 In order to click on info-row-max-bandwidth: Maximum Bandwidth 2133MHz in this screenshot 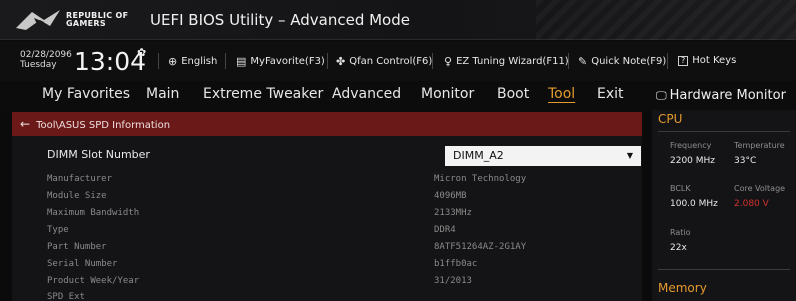, I will do `click(327, 213)`.